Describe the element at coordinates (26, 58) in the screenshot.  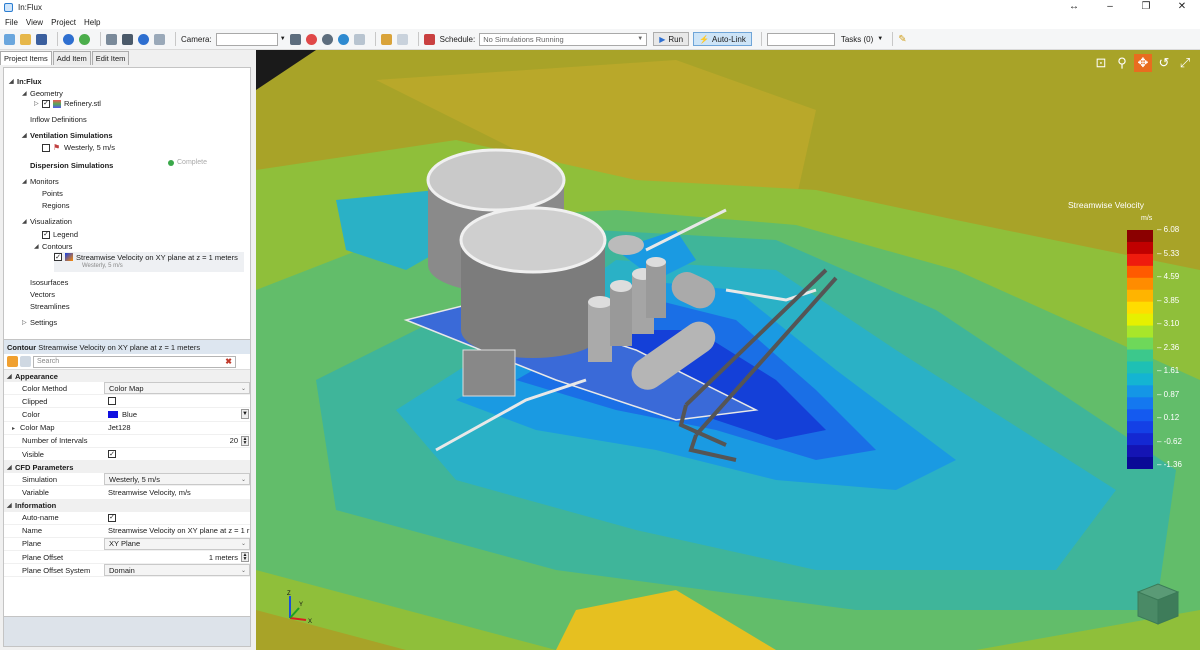
I see `tab-project-items: Project Items` at that location.